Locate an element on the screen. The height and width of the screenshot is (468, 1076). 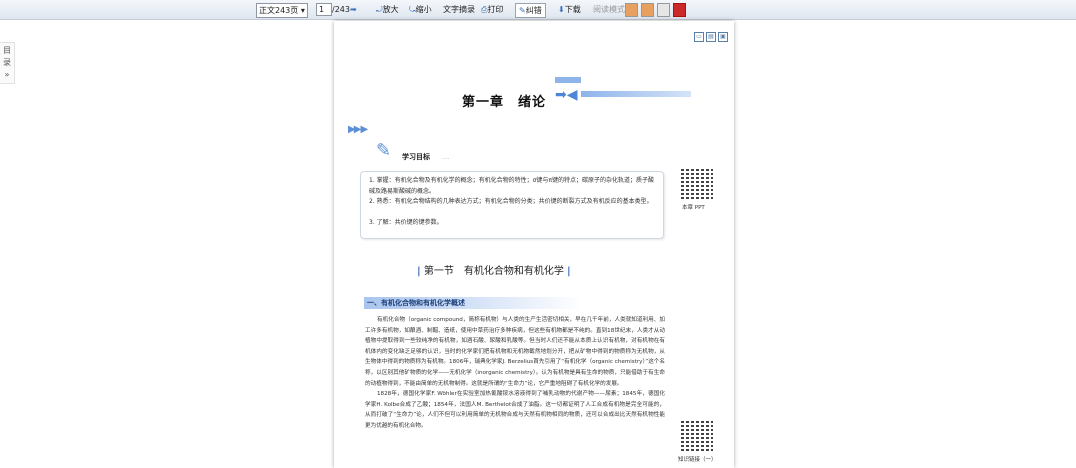
objectives-label: 学习目标 is located at coordinates (416, 157).